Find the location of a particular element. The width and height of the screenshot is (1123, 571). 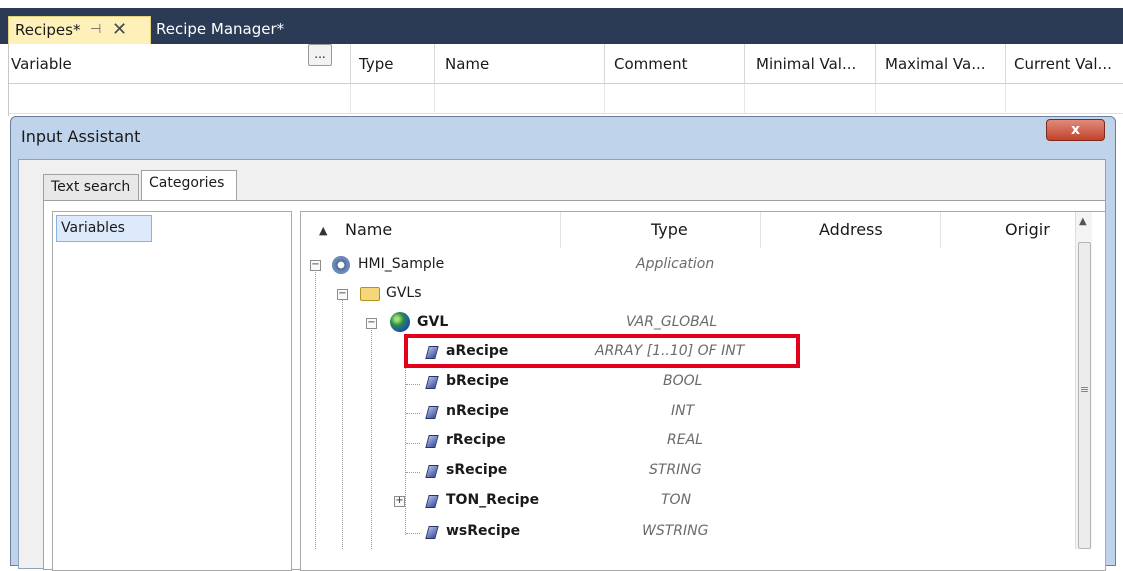

column-header-name: Name is located at coordinates (520, 64).